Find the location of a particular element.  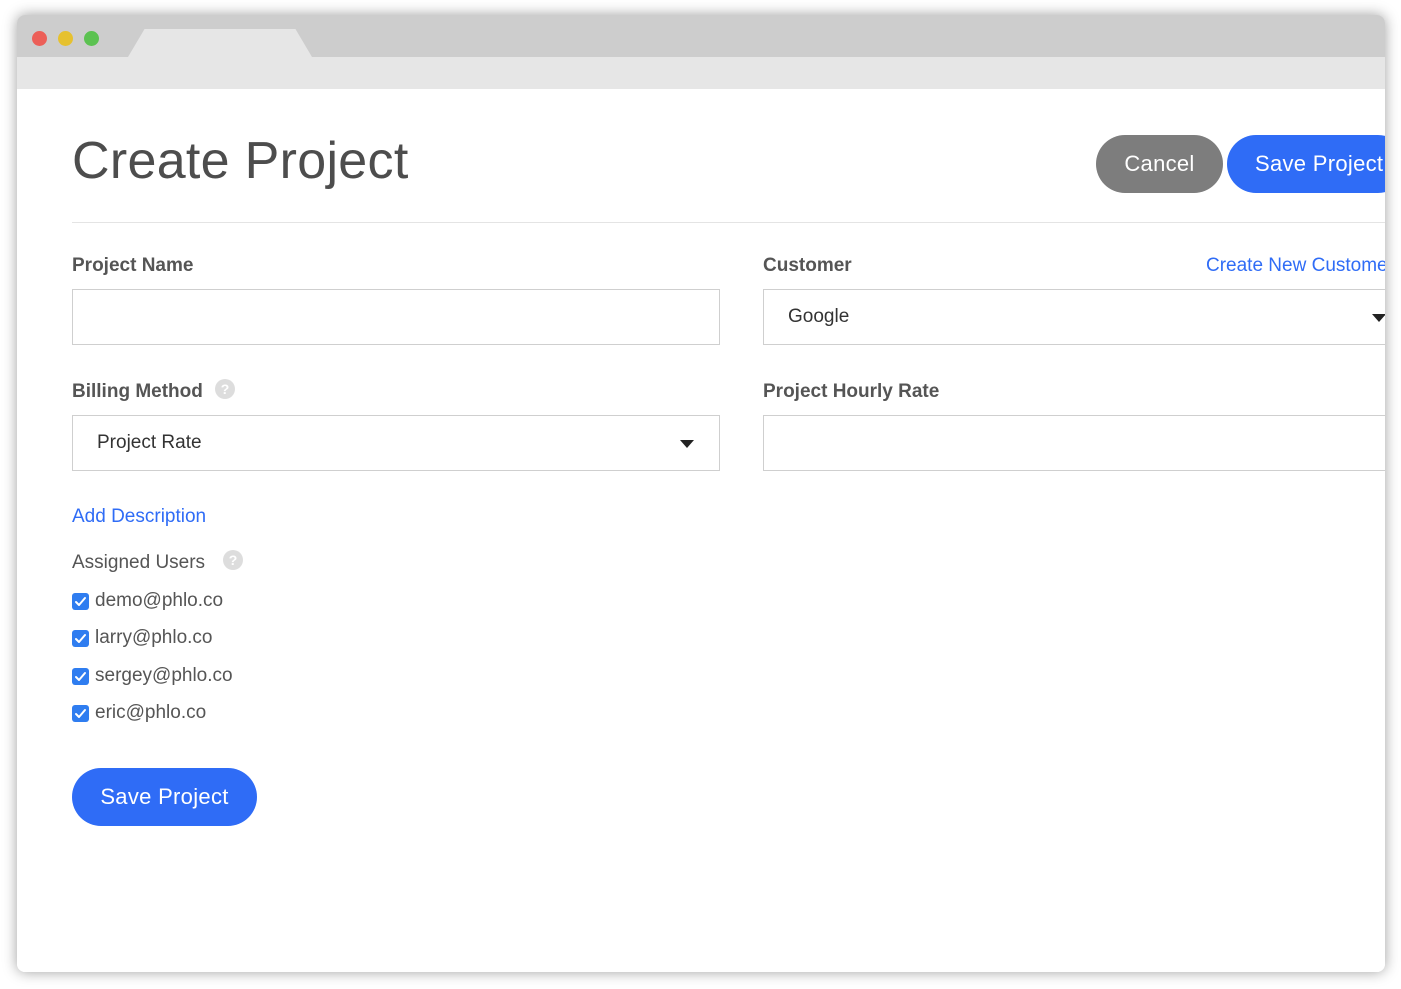

save-project-button: Save Project is located at coordinates (164, 797).